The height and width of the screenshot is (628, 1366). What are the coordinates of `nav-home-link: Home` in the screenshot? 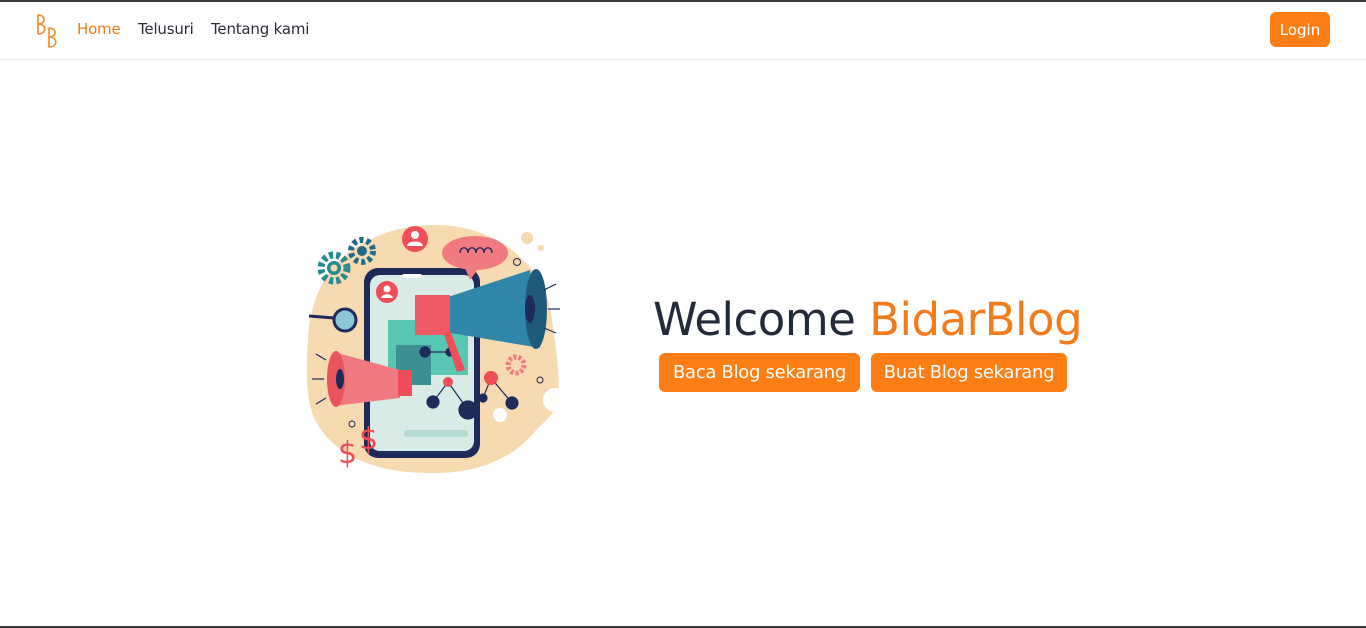 It's located at (99, 29).